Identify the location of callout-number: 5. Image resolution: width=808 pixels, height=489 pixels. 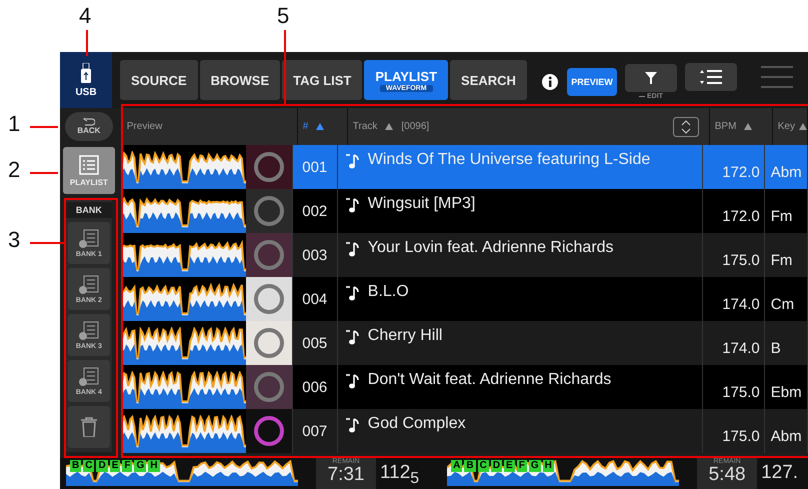
(283, 16).